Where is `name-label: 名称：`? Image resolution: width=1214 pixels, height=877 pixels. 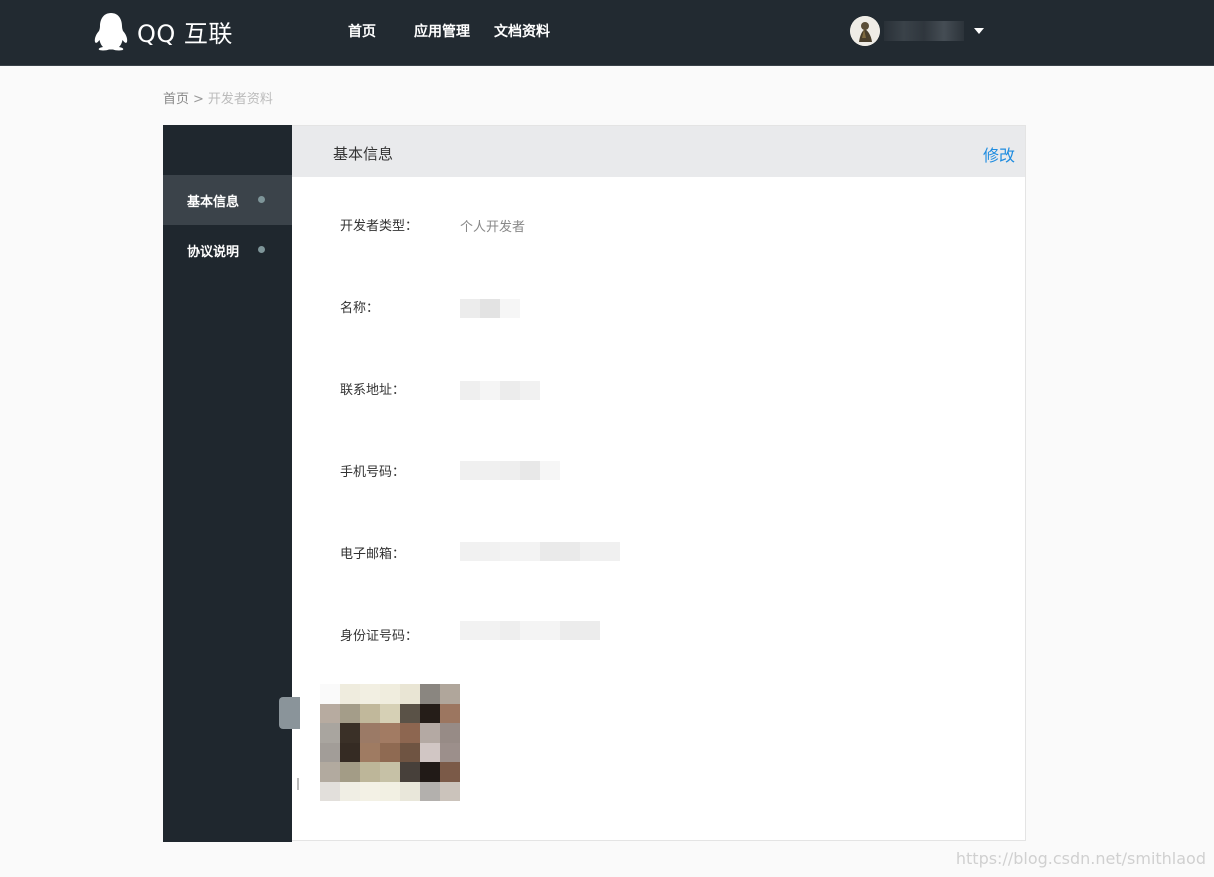
name-label: 名称： is located at coordinates (360, 308).